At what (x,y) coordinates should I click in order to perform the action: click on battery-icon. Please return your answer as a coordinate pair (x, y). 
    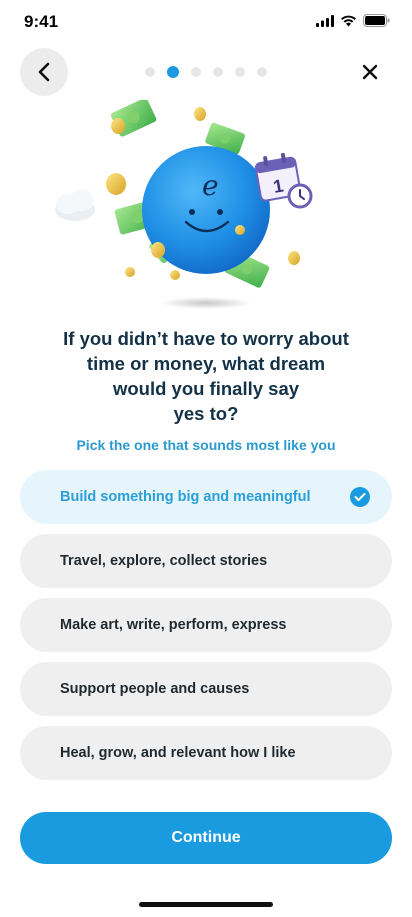
    Looking at the image, I should click on (376, 20).